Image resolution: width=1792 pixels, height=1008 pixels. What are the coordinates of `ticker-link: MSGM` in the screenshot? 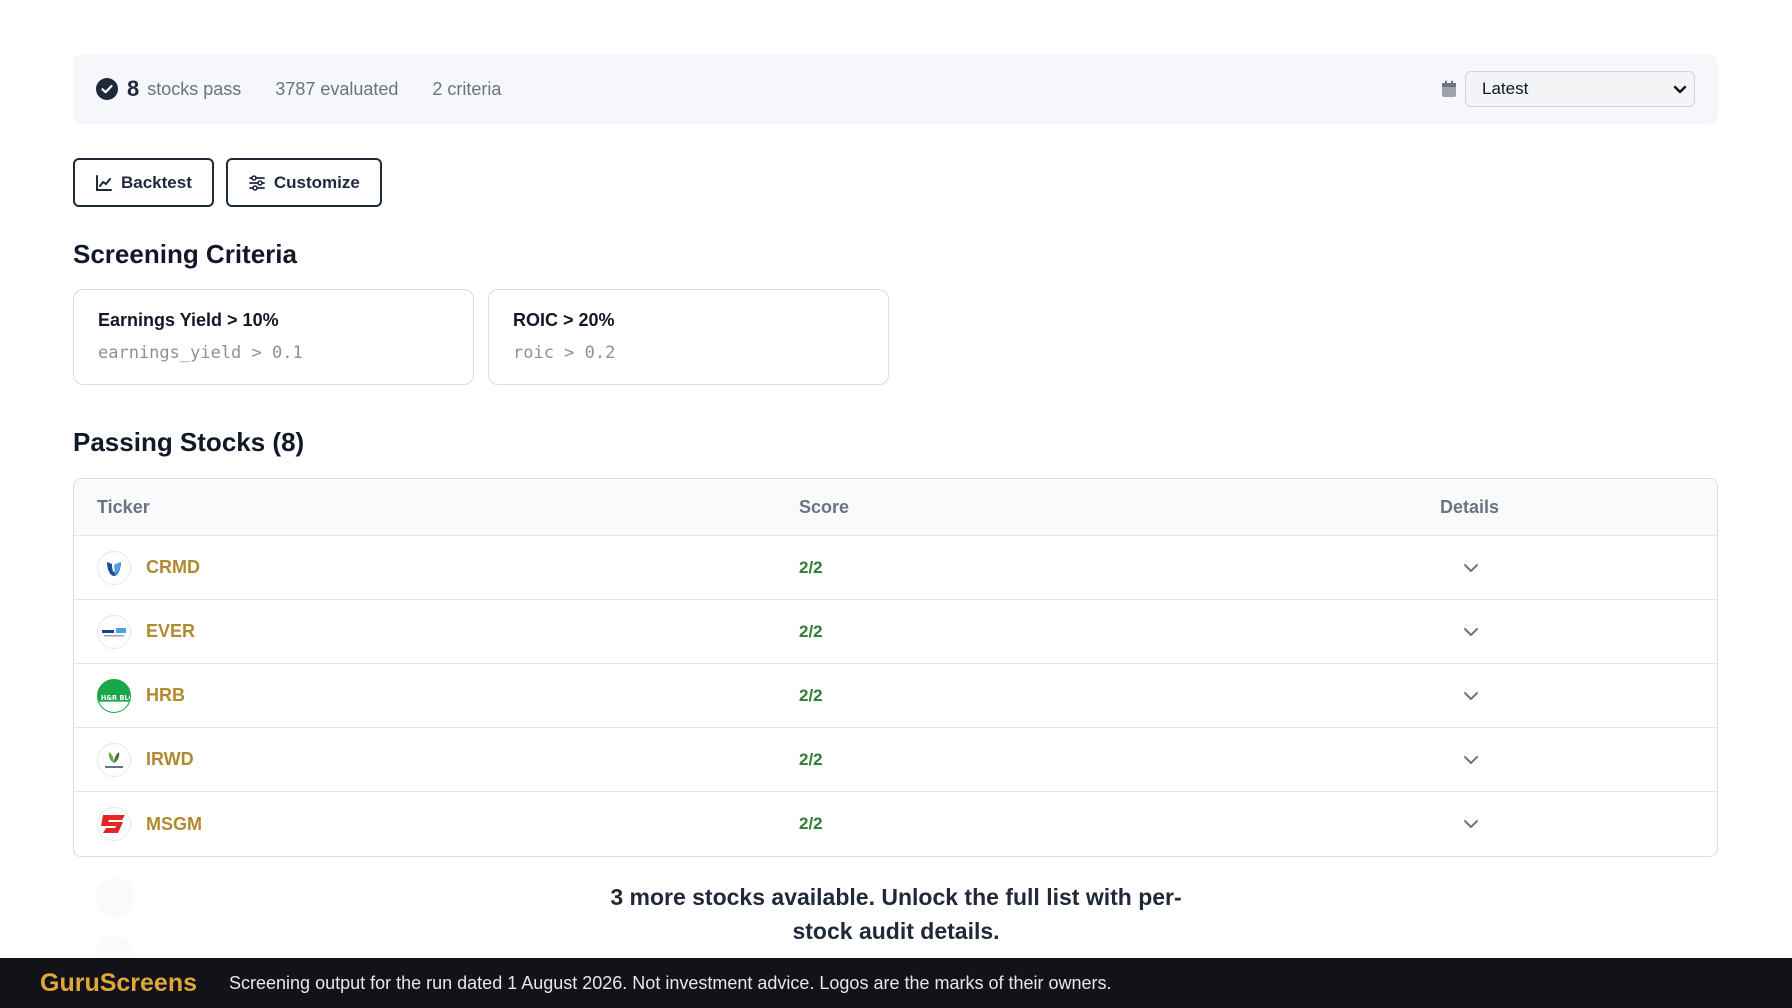 It's located at (174, 824).